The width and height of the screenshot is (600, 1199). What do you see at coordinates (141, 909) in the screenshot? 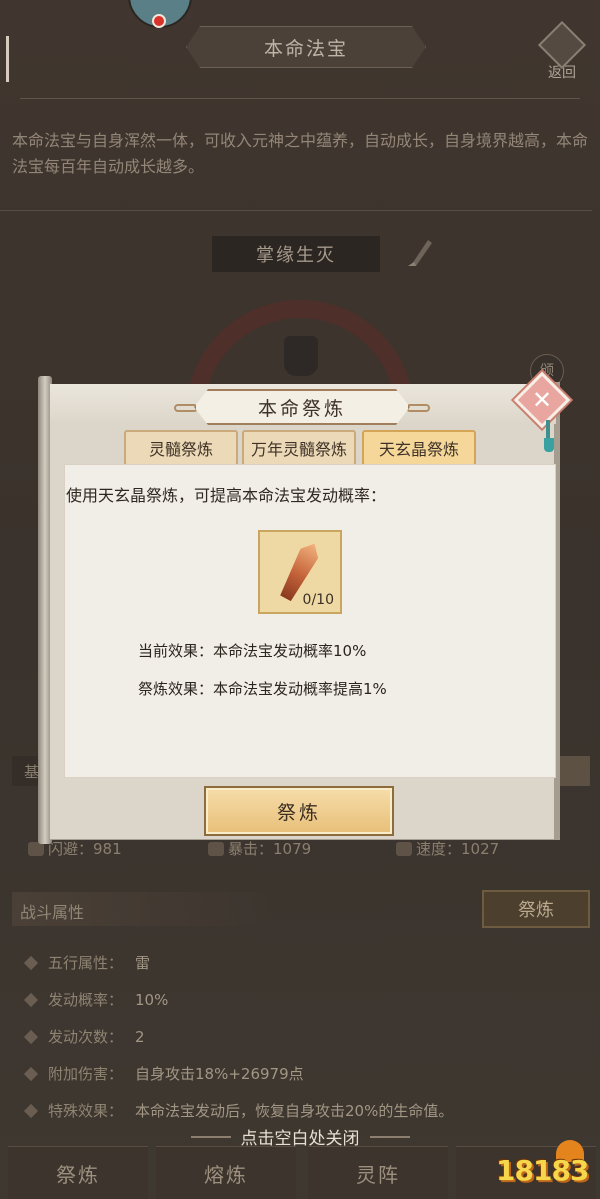
I see `combat-section-title: 战斗属性` at bounding box center [141, 909].